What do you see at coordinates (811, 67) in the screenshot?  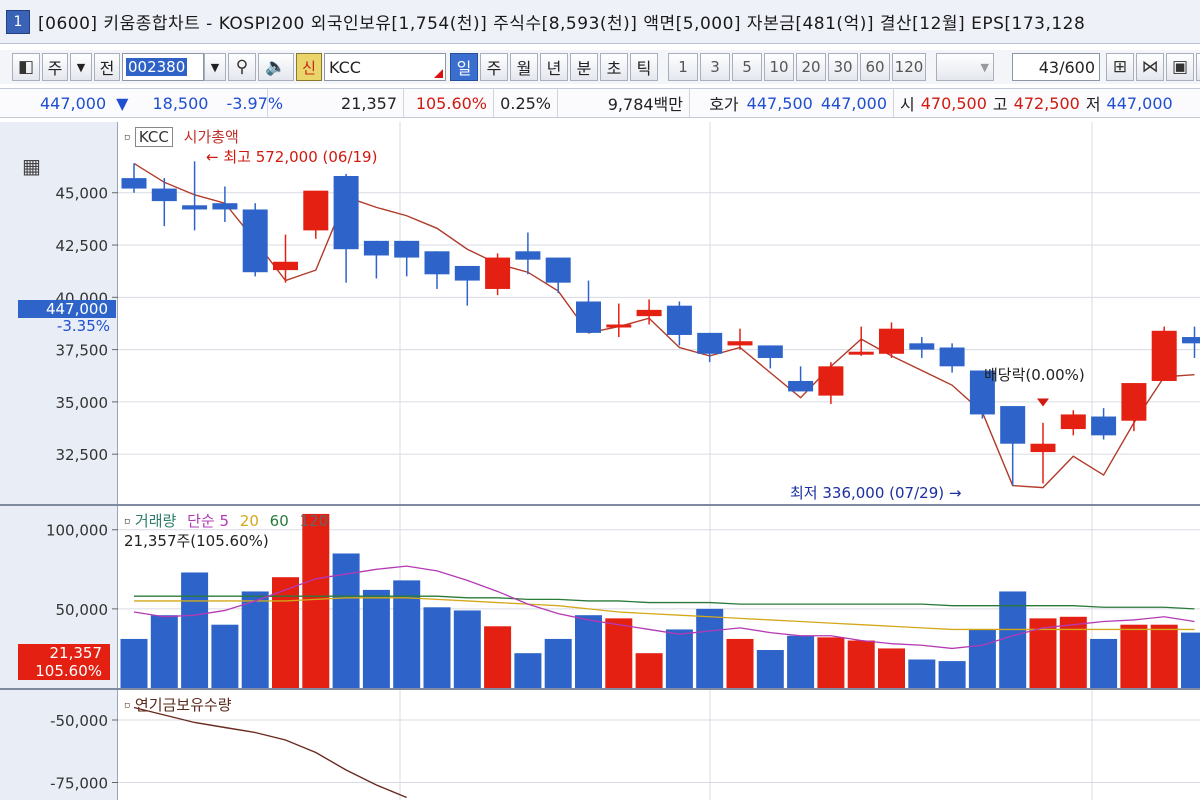 I see `interval-20-button: 20` at bounding box center [811, 67].